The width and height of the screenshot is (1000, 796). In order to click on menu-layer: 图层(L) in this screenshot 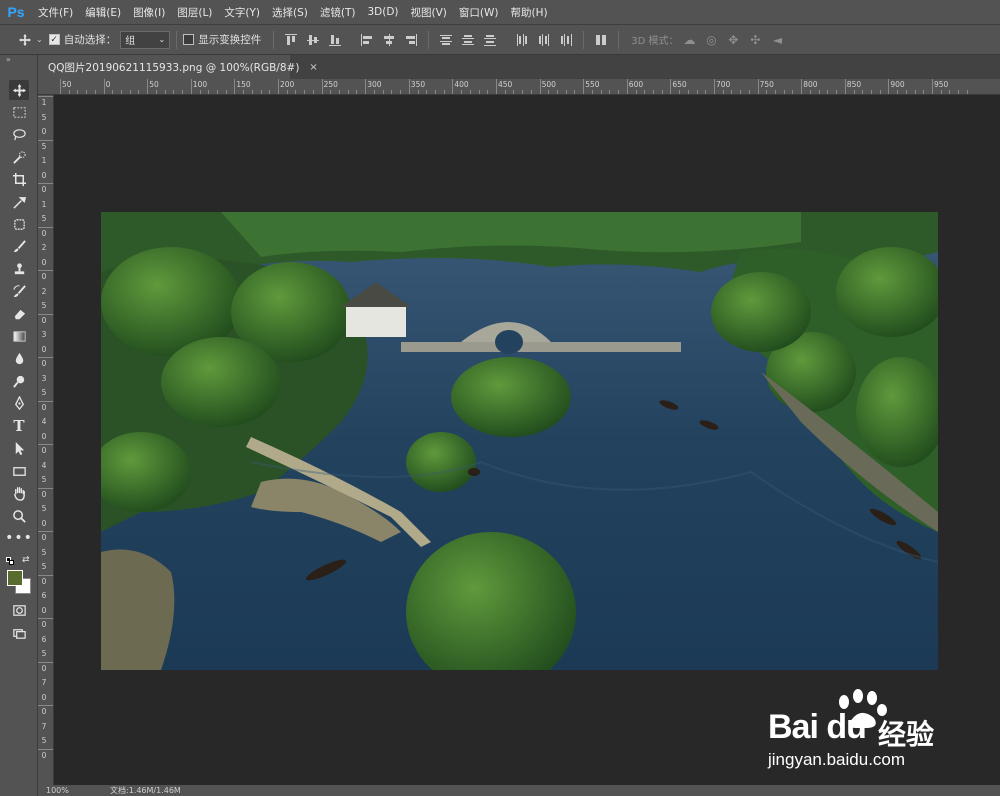, I will do `click(194, 12)`.